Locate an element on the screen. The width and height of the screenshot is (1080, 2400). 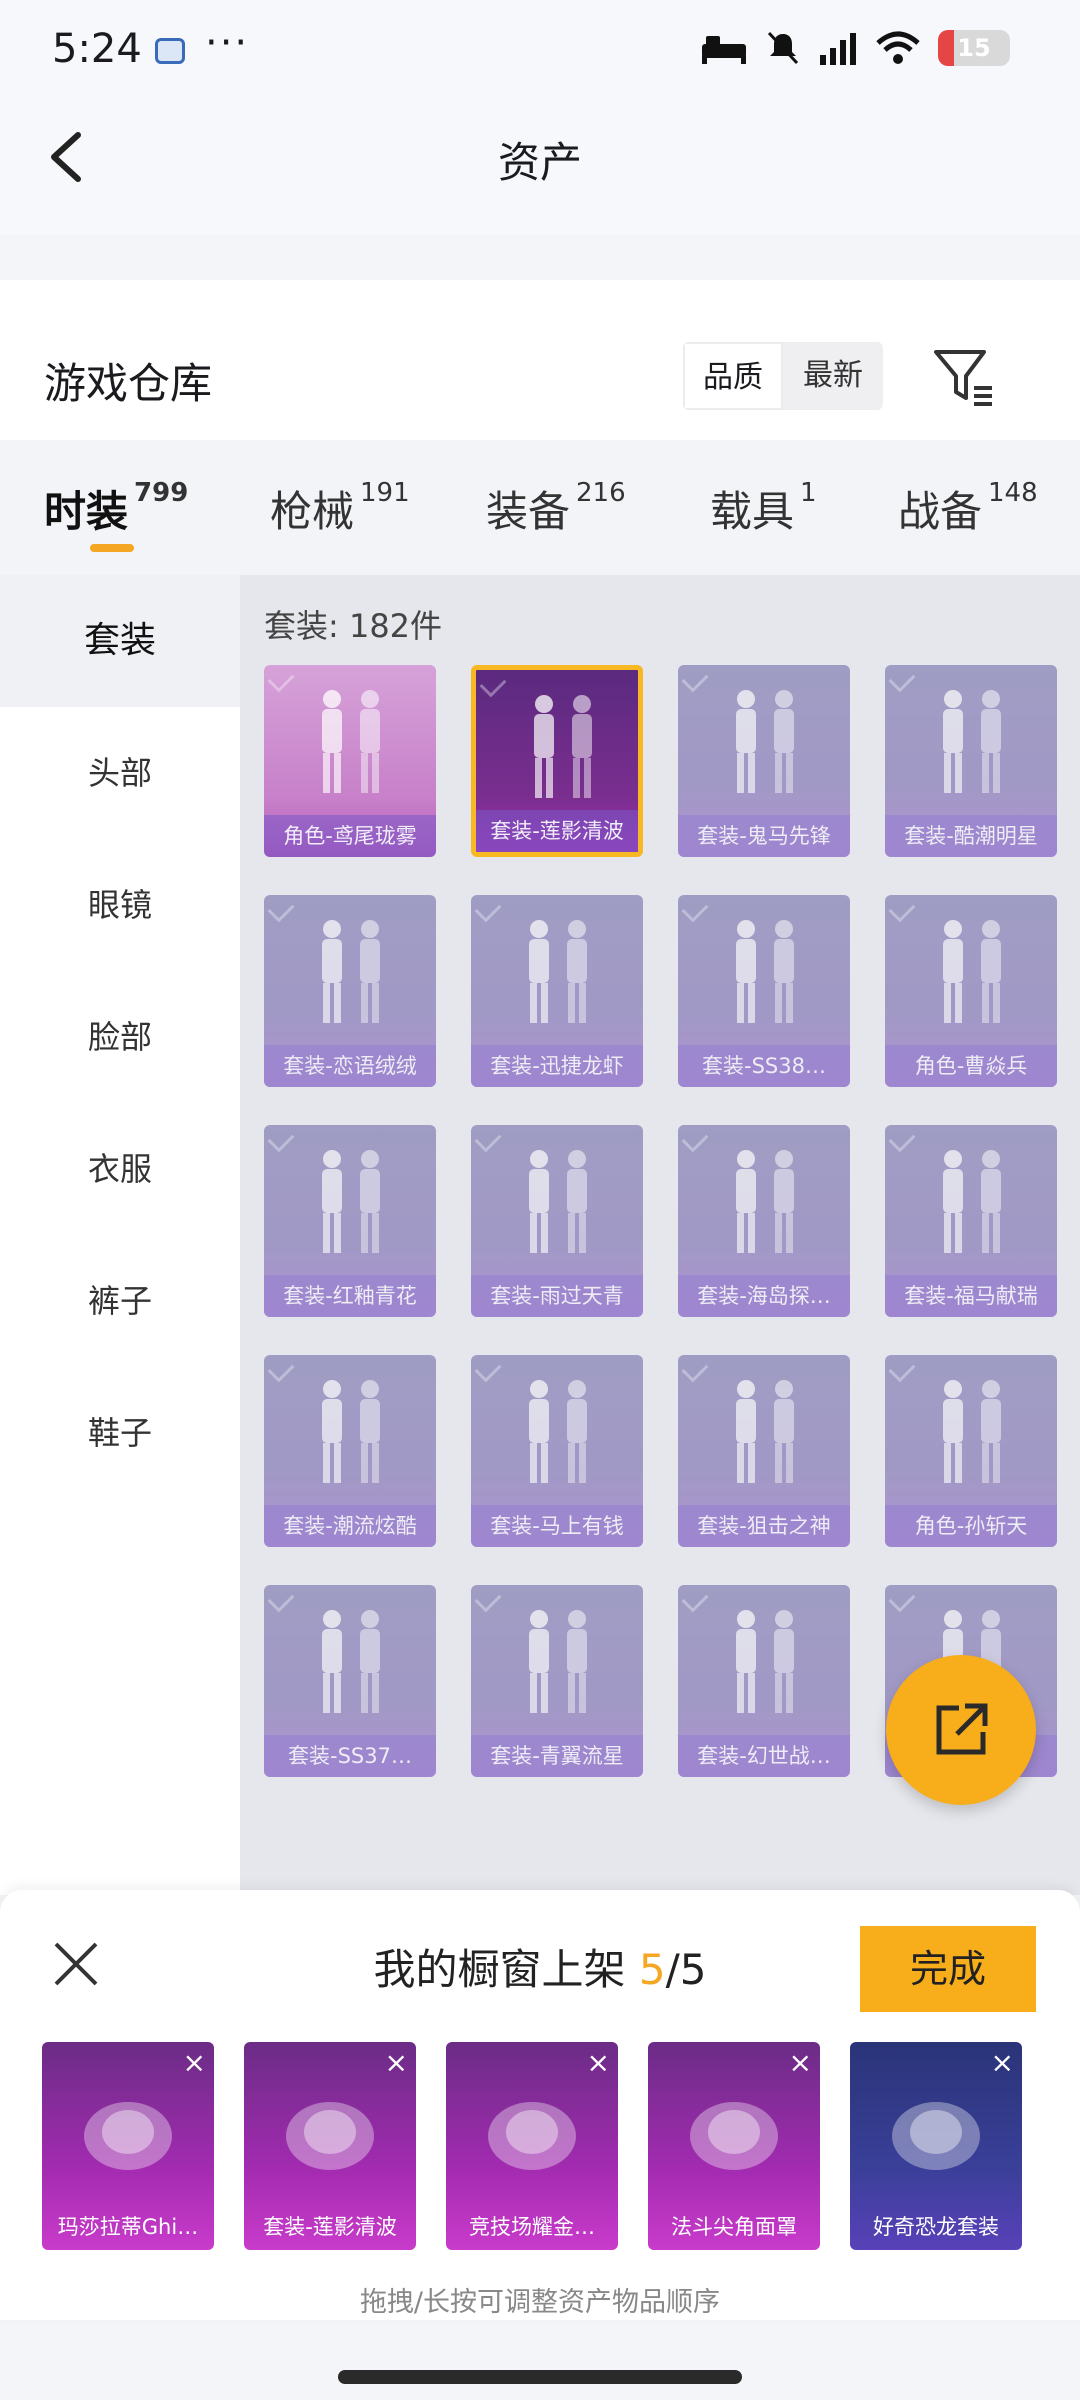
grid-item-card: 套装-莲影清波 is located at coordinates (557, 761).